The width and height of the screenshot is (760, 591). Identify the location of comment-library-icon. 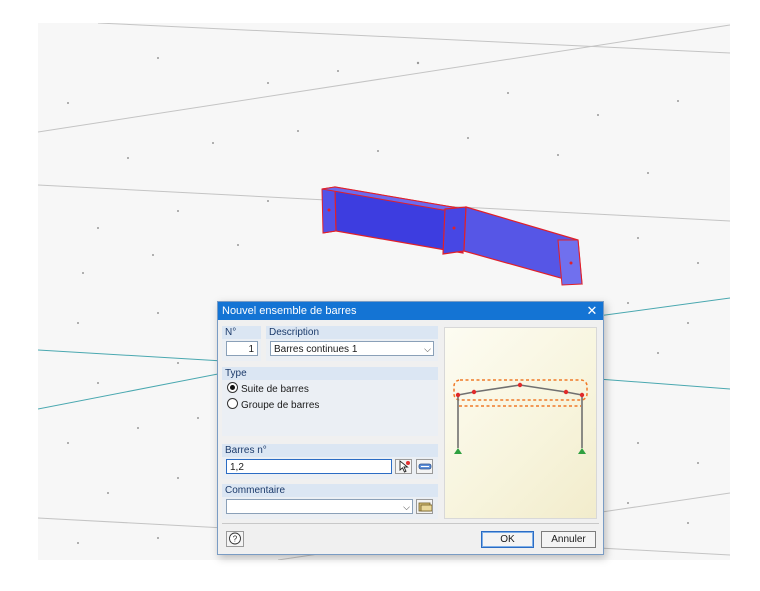
(425, 507).